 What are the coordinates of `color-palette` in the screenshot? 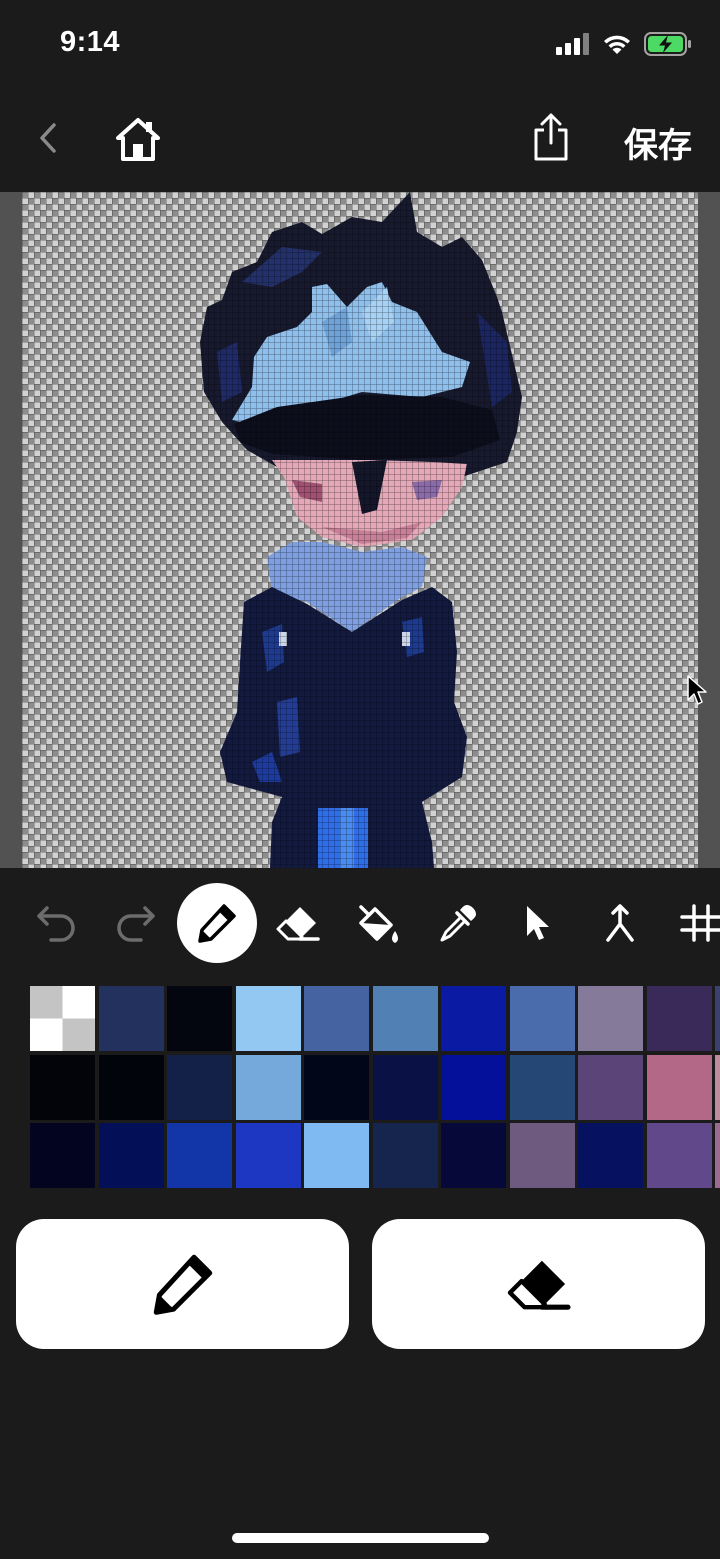 It's located at (375, 1088).